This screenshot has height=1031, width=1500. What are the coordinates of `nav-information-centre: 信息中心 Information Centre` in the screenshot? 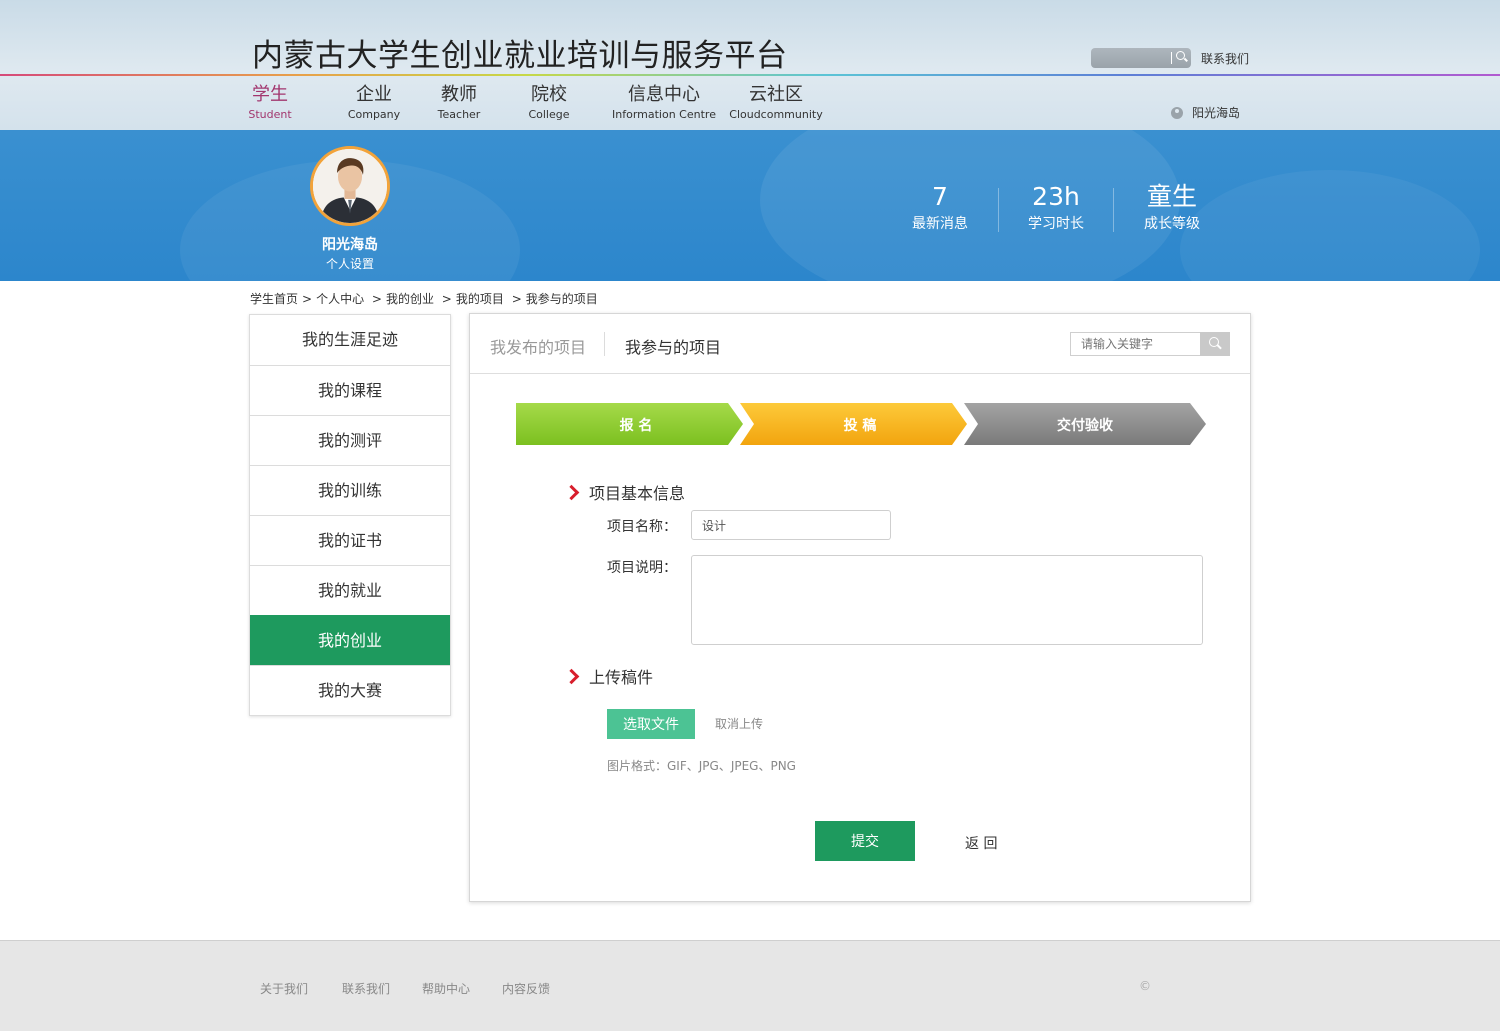 It's located at (664, 106).